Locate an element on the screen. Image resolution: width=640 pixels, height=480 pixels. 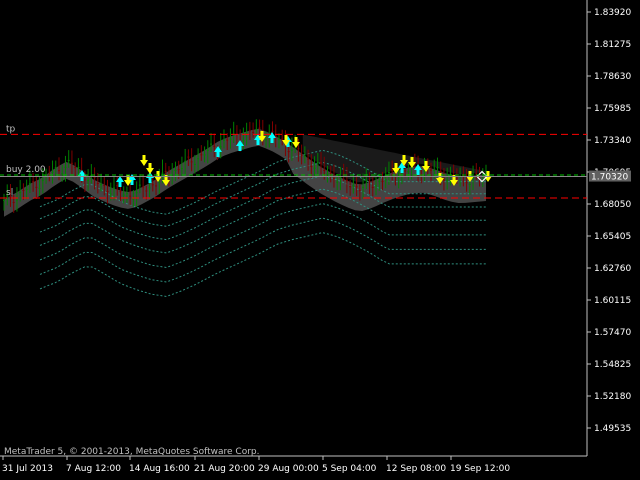
price-tick-label: 1.60115 is located at coordinates (612, 301).